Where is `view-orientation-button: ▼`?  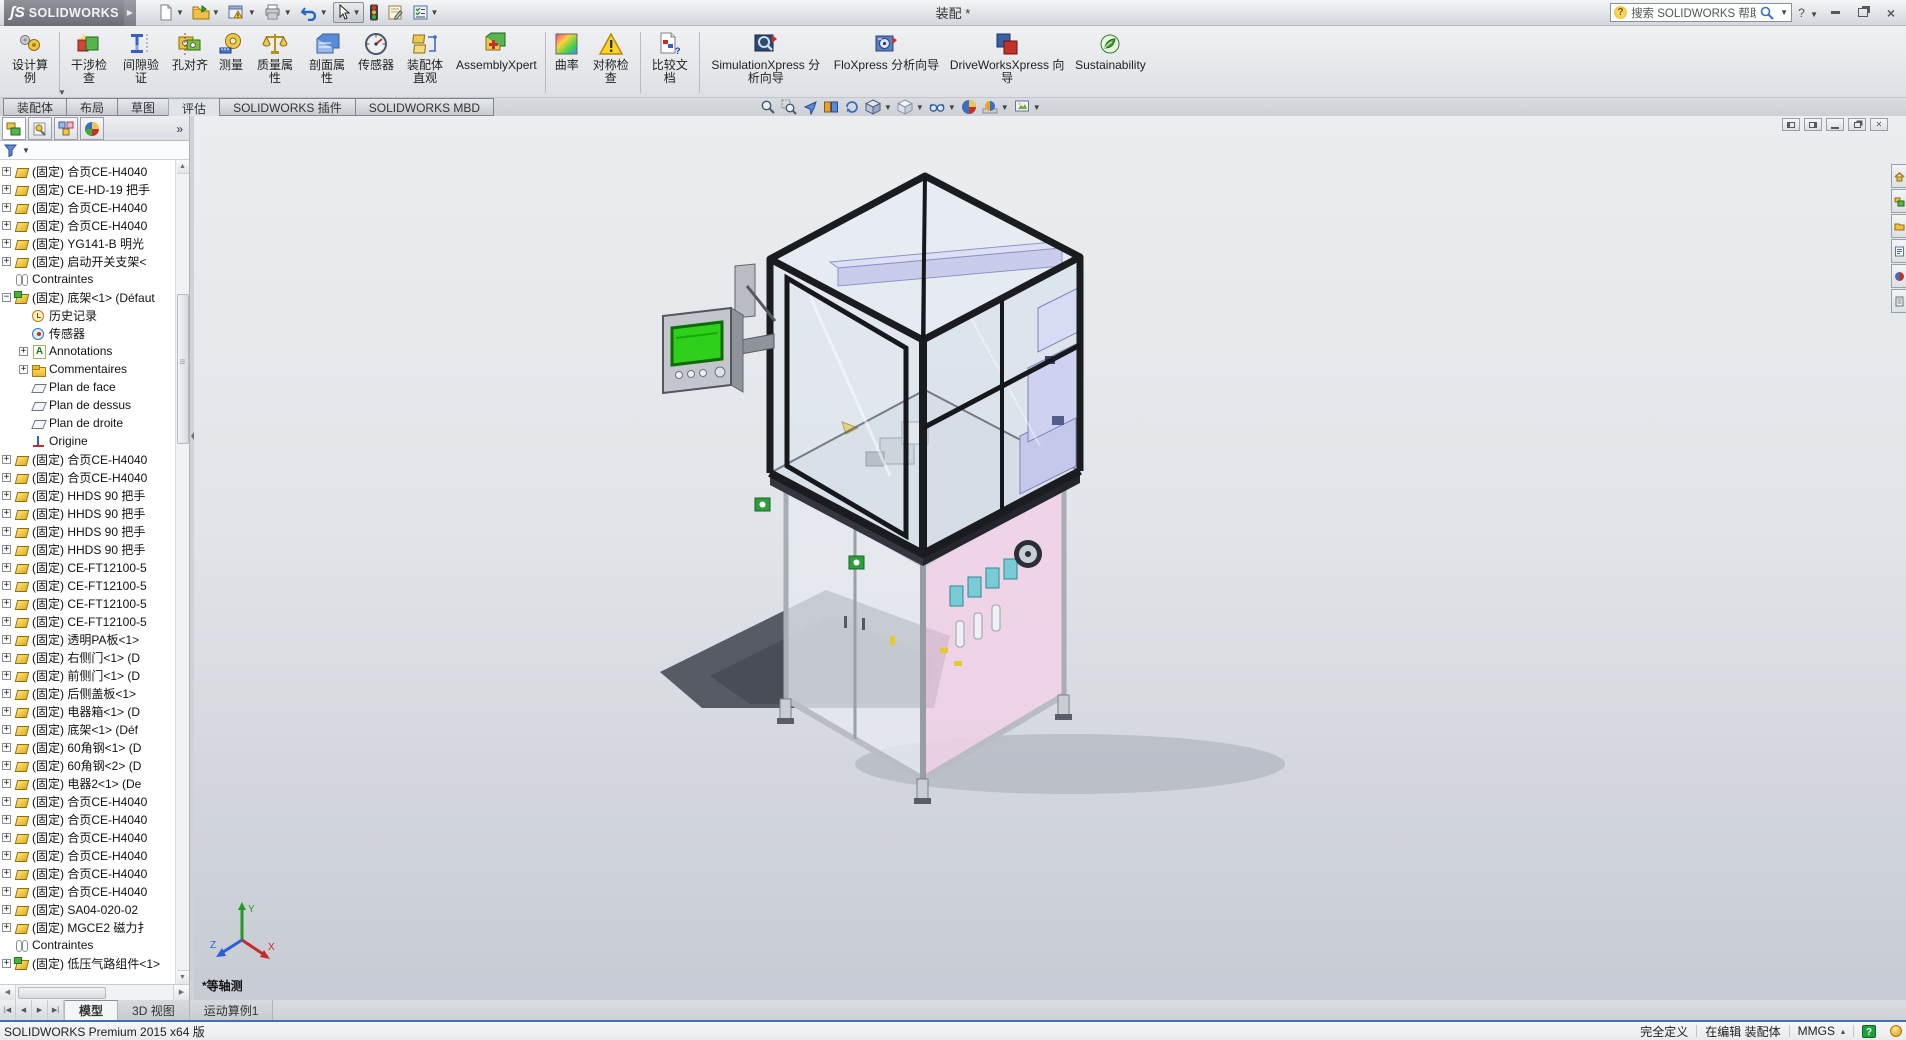
view-orientation-button: ▼ is located at coordinates (878, 107).